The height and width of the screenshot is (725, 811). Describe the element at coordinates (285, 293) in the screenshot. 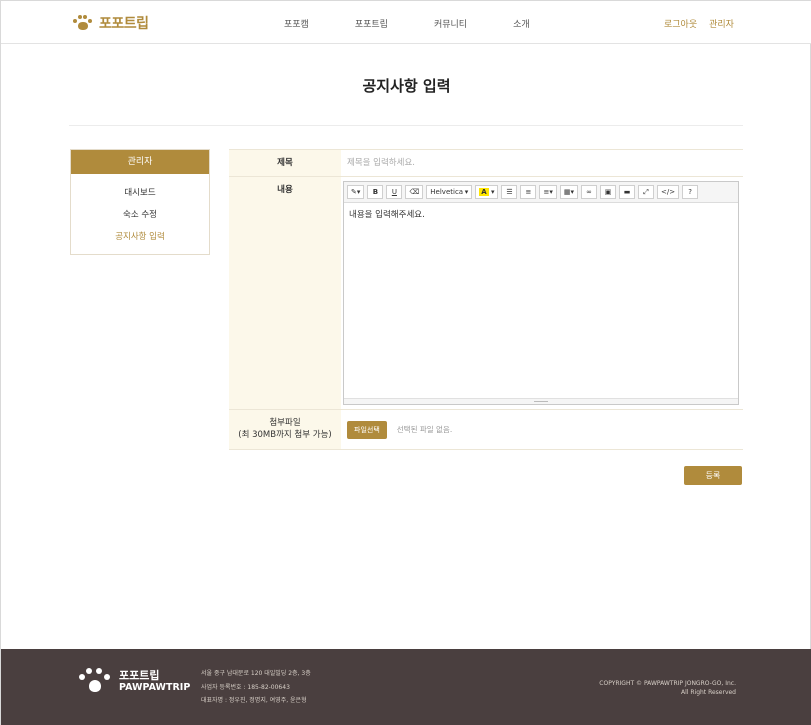

I see `content-label: 내용` at that location.